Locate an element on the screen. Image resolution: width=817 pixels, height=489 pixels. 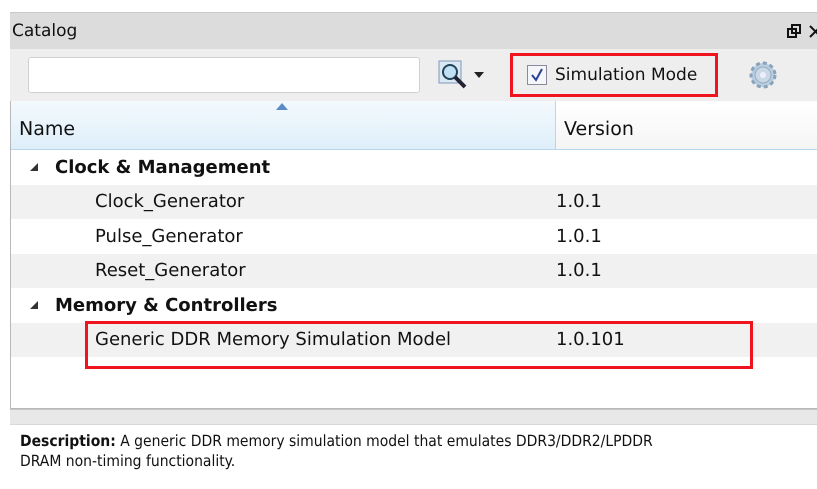
sort-icon is located at coordinates (282, 106).